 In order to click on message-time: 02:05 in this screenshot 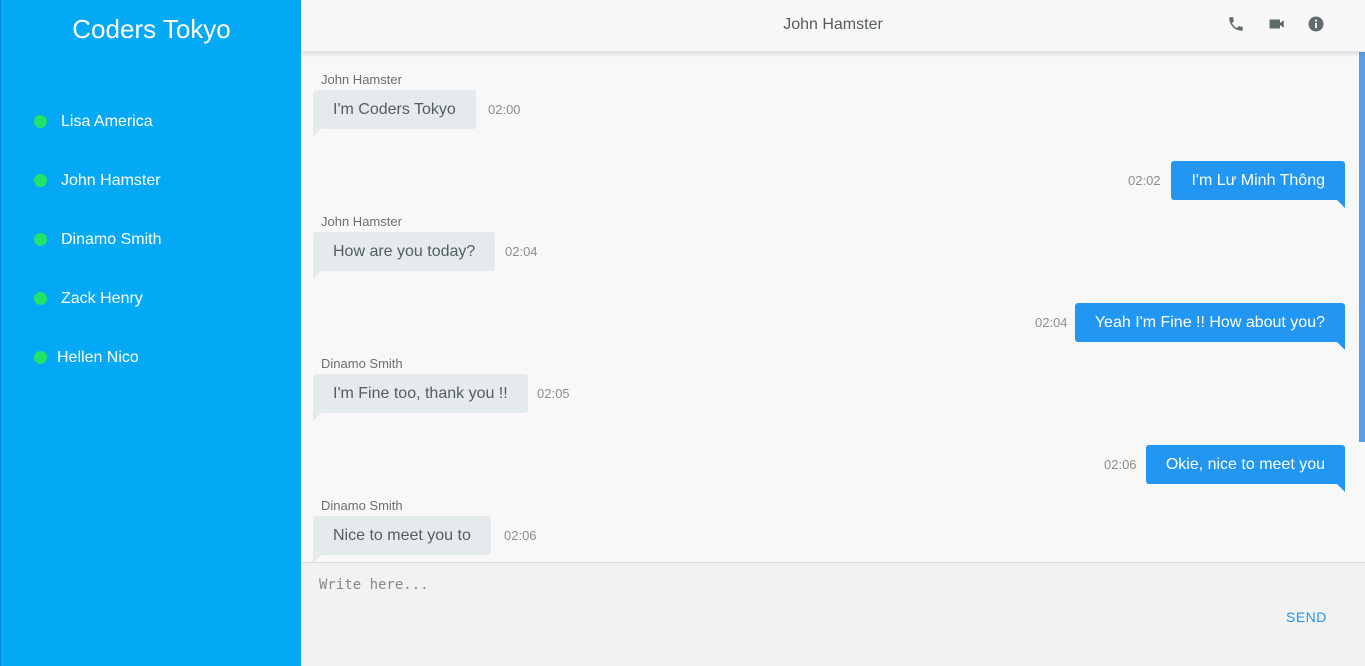, I will do `click(553, 393)`.